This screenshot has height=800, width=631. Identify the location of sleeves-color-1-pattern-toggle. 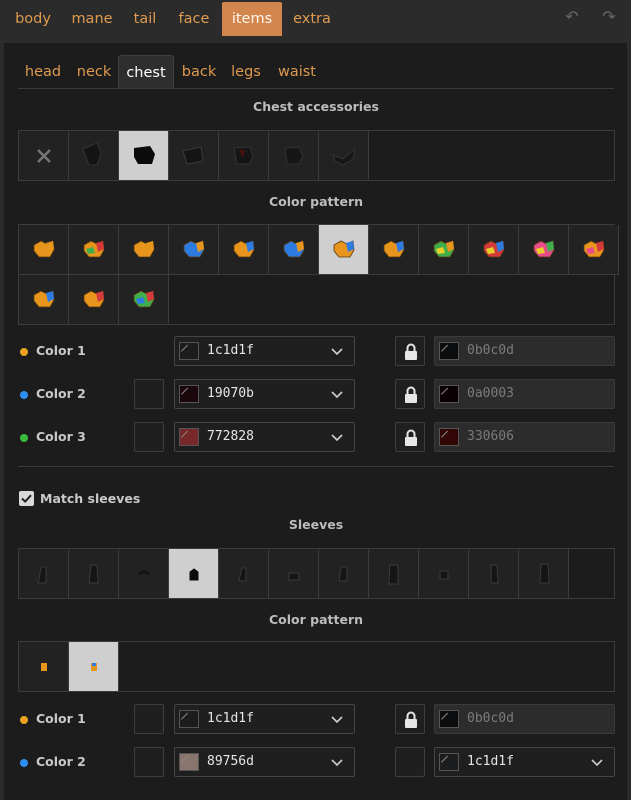
(149, 719).